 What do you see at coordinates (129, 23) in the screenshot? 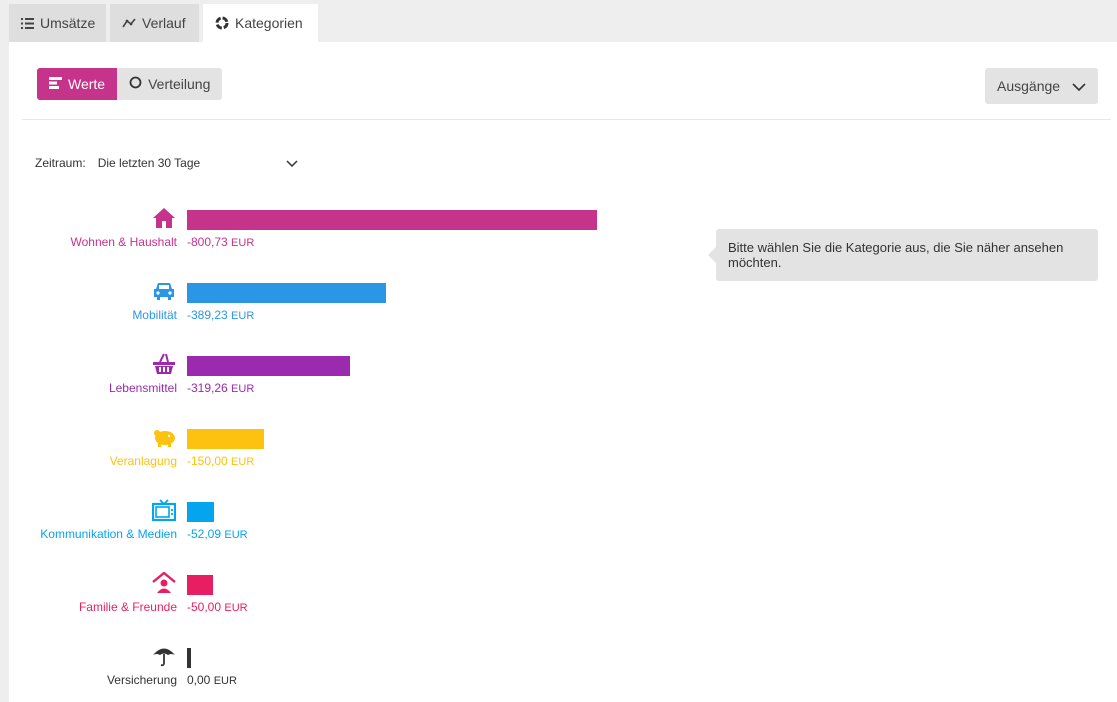
I see `line-chart-icon` at bounding box center [129, 23].